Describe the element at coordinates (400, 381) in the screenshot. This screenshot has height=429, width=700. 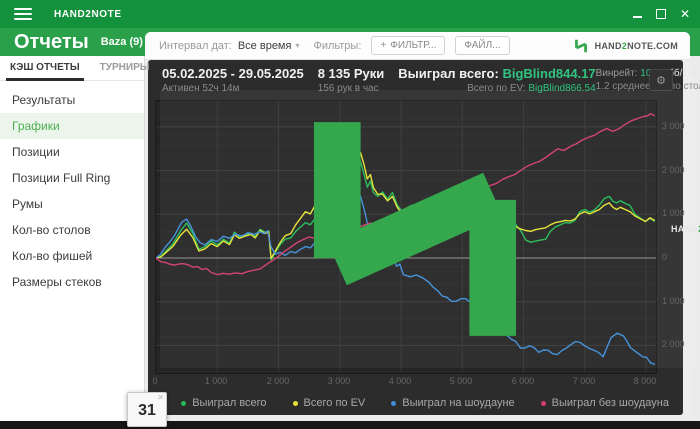
I see `x-tick-label: 4 000` at that location.